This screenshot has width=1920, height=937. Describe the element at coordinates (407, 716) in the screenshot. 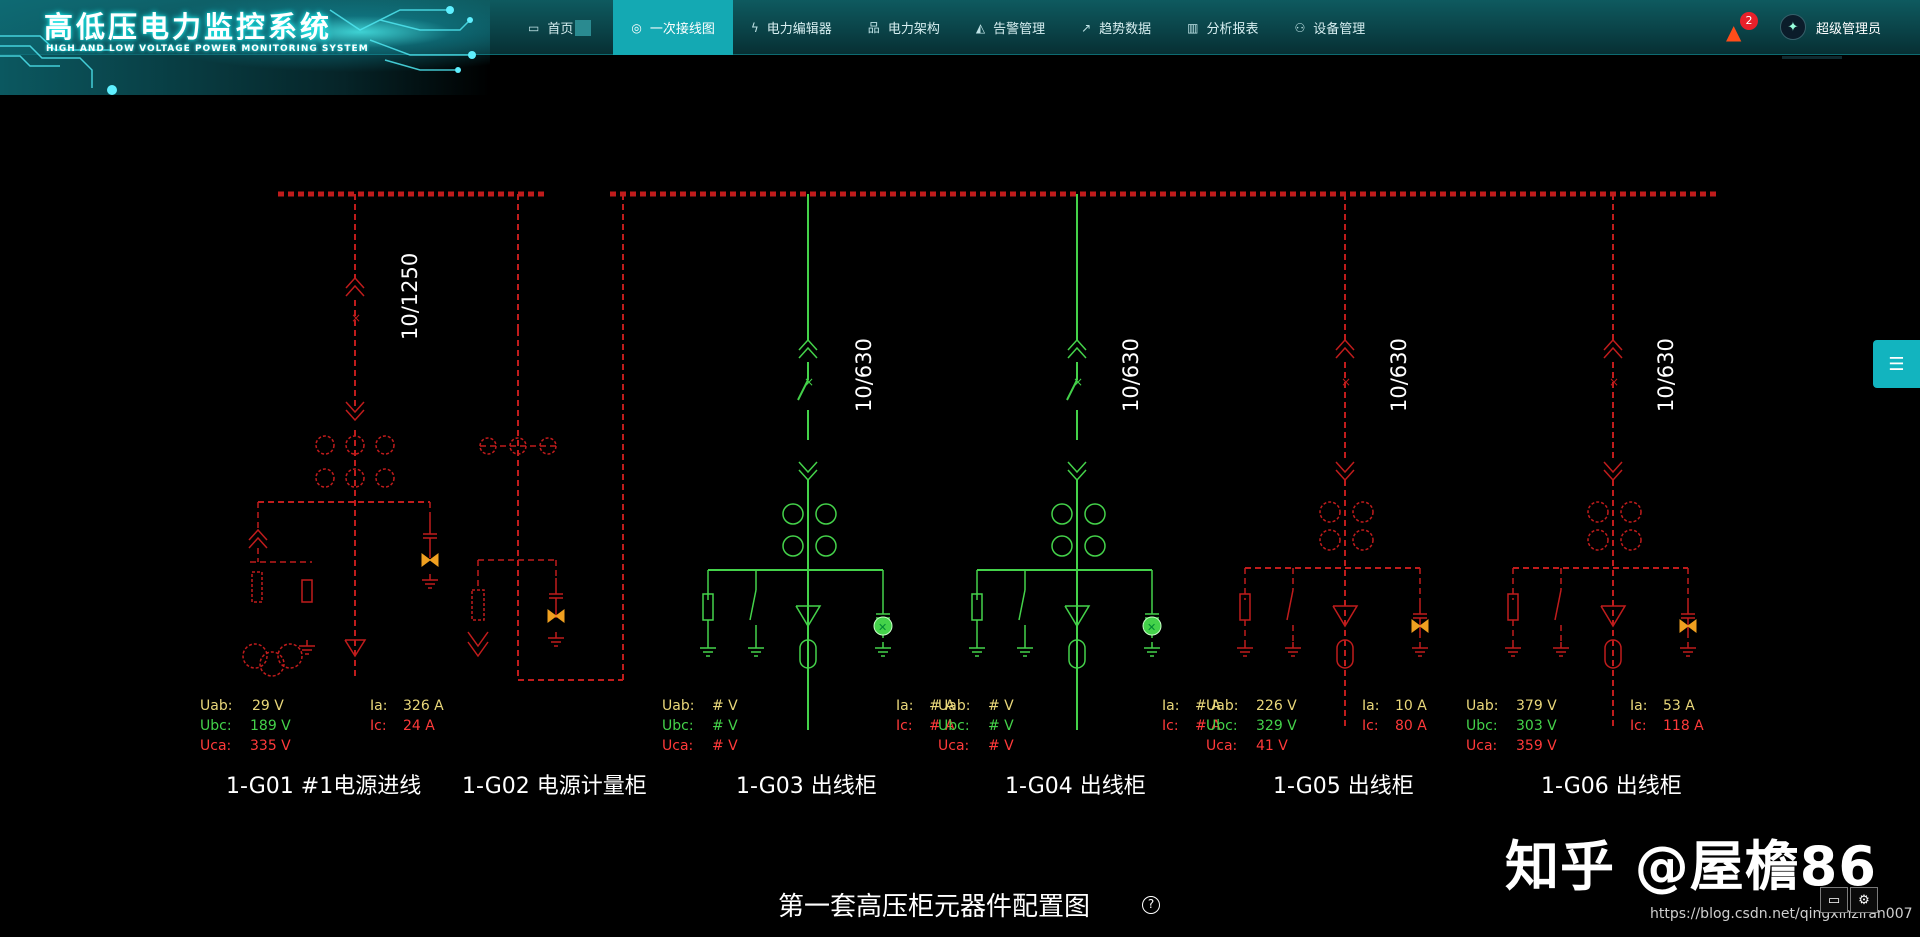

I see `current-readout: Ia: 326 A Ic: 24 A` at that location.